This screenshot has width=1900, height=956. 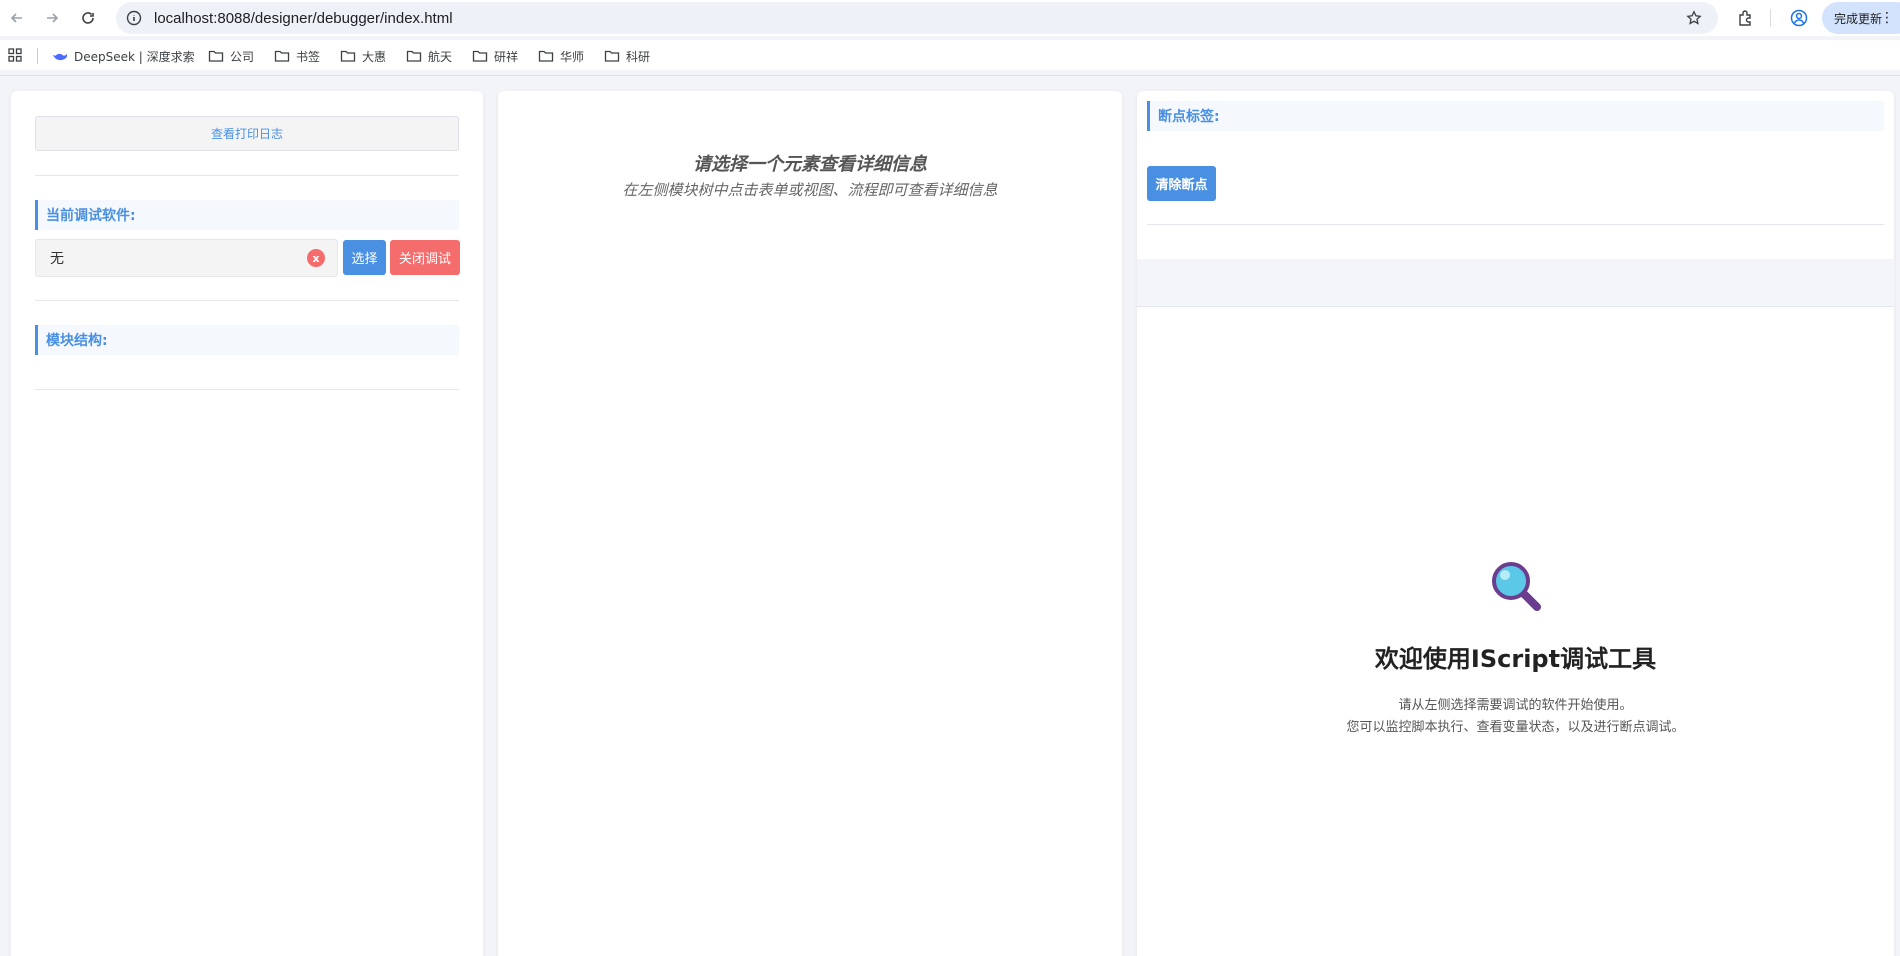 I want to click on clear-breakpoints-button: 清除断点, so click(x=1181, y=183).